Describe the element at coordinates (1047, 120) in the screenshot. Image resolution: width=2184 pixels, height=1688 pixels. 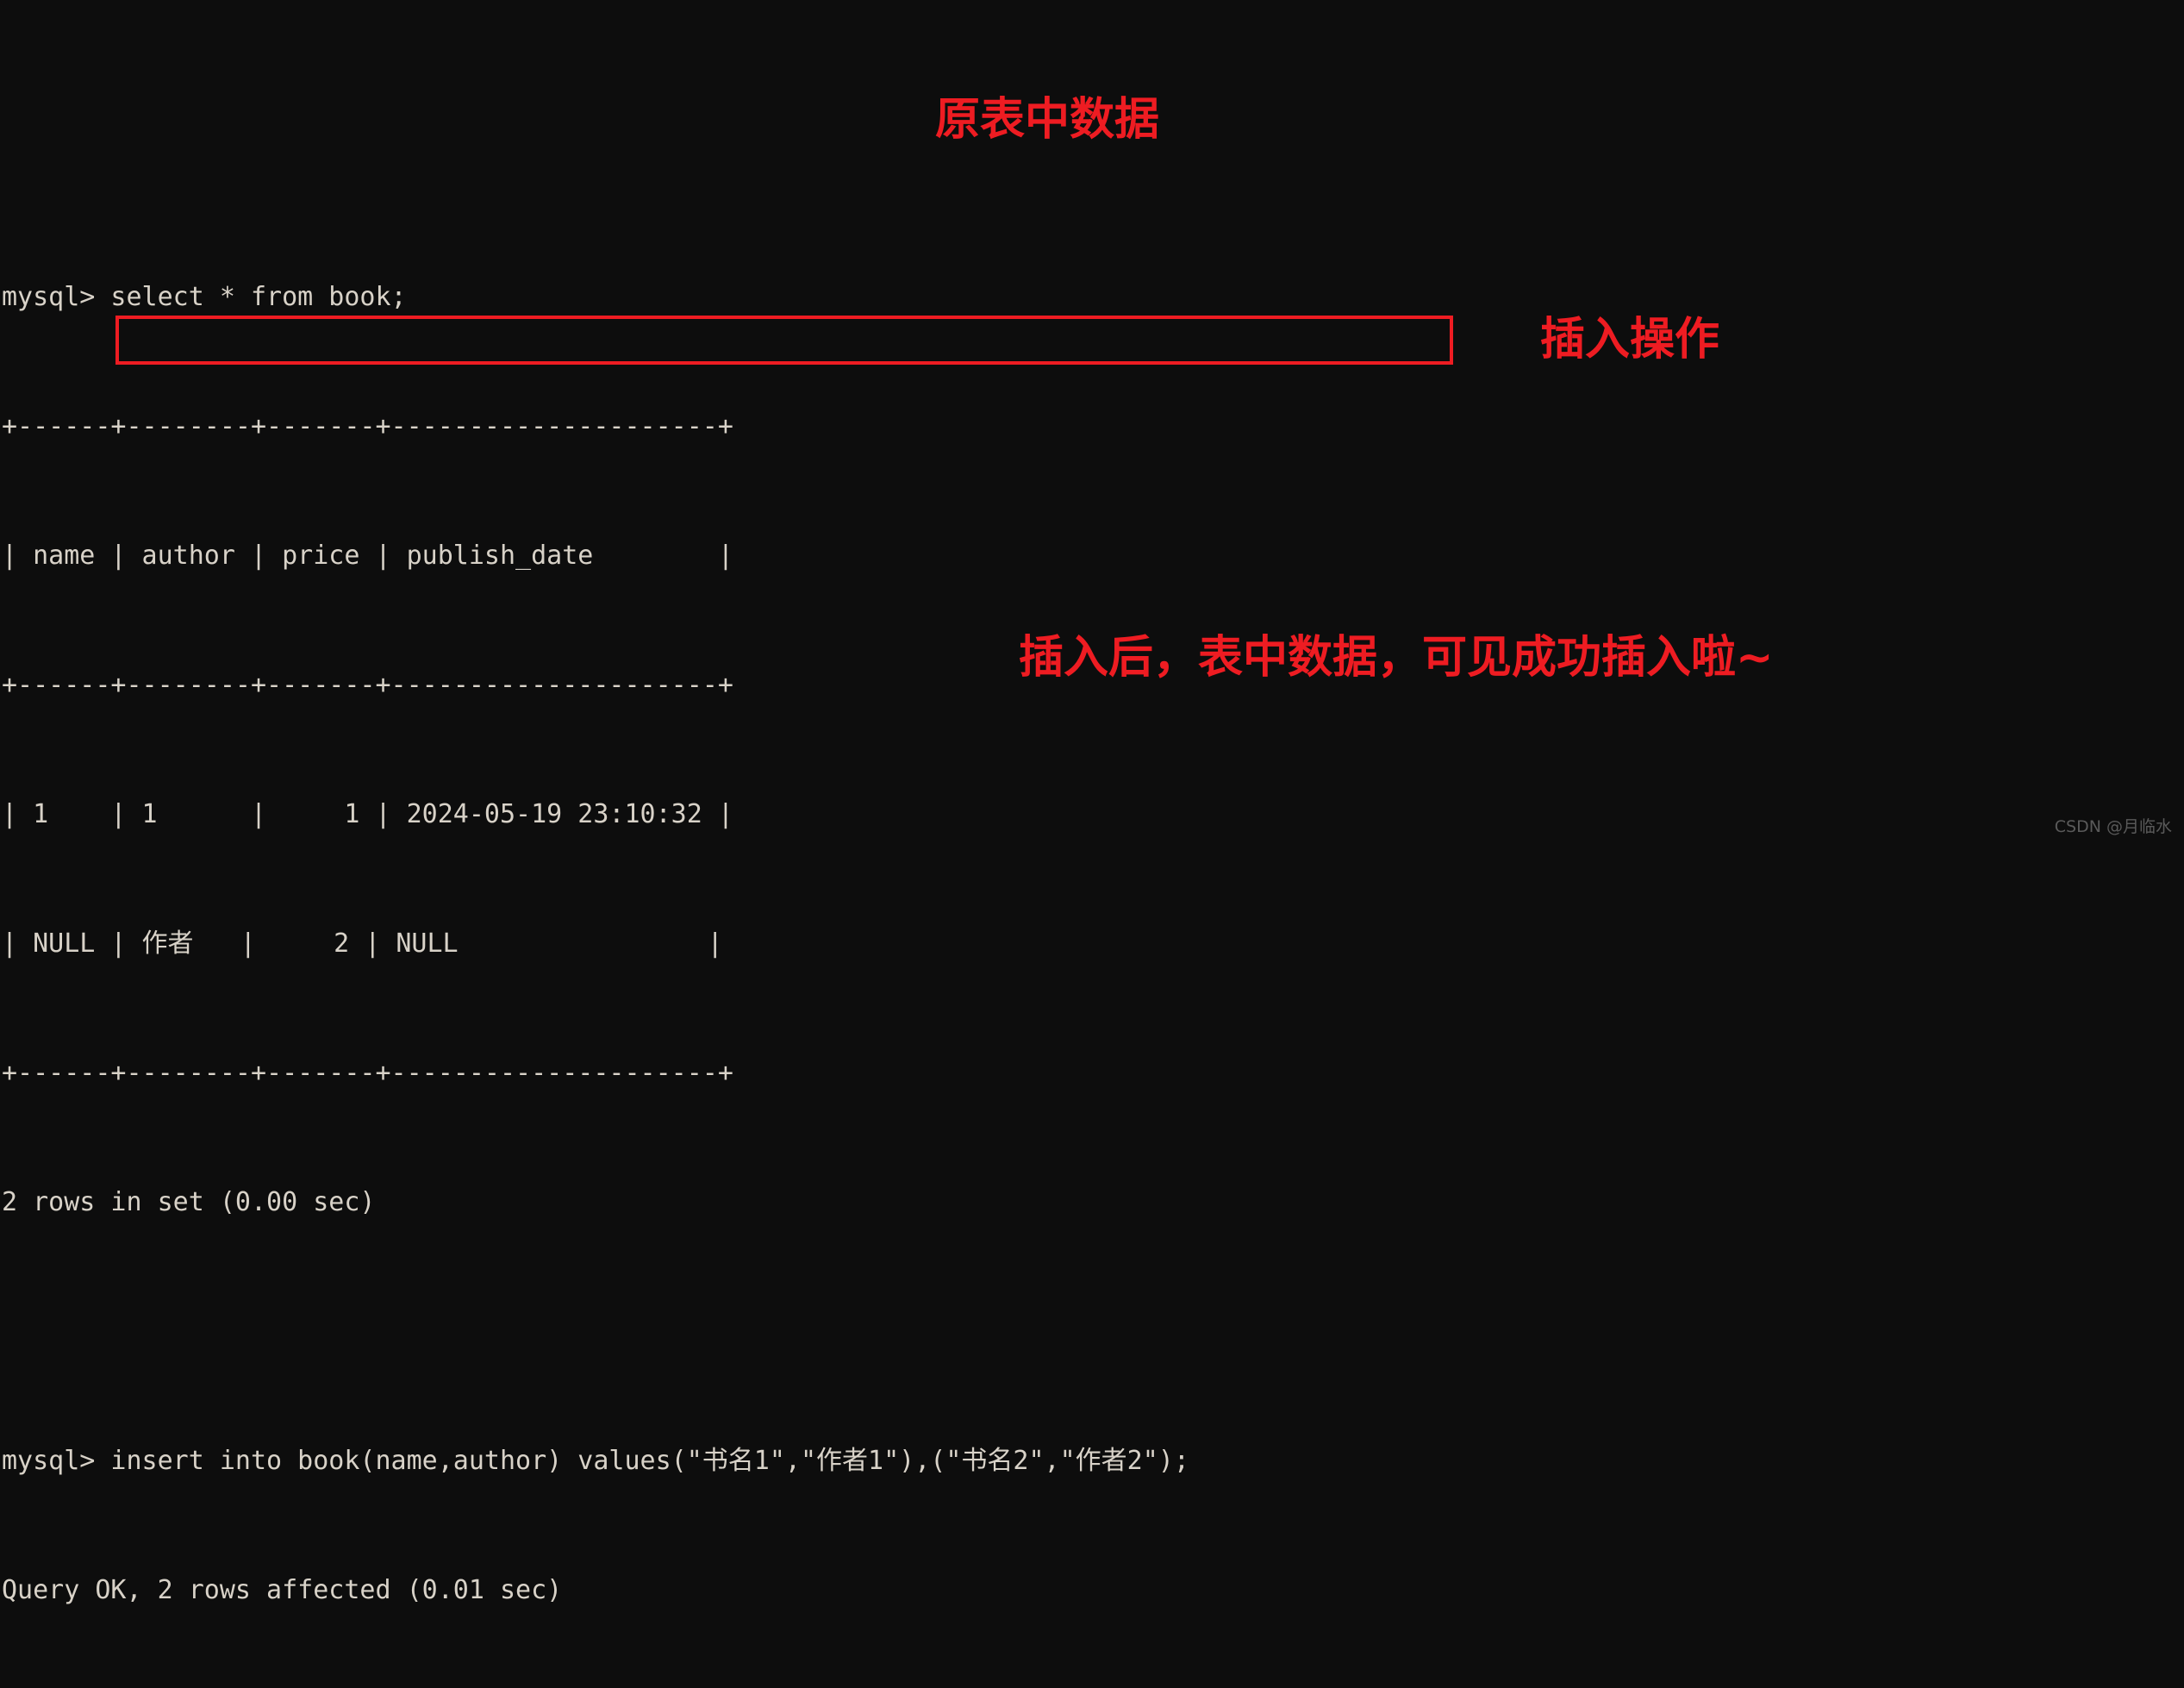
I see `annotation-original-data: 原表中数据` at that location.